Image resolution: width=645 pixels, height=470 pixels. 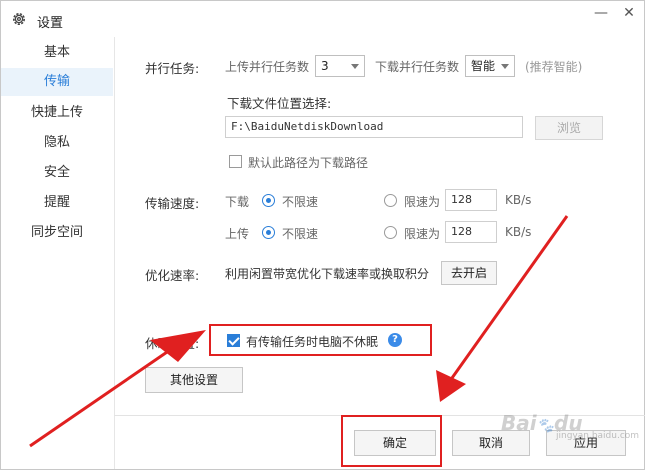 What do you see at coordinates (325, 66) in the screenshot?
I see `upload-parallel-value: 3` at bounding box center [325, 66].